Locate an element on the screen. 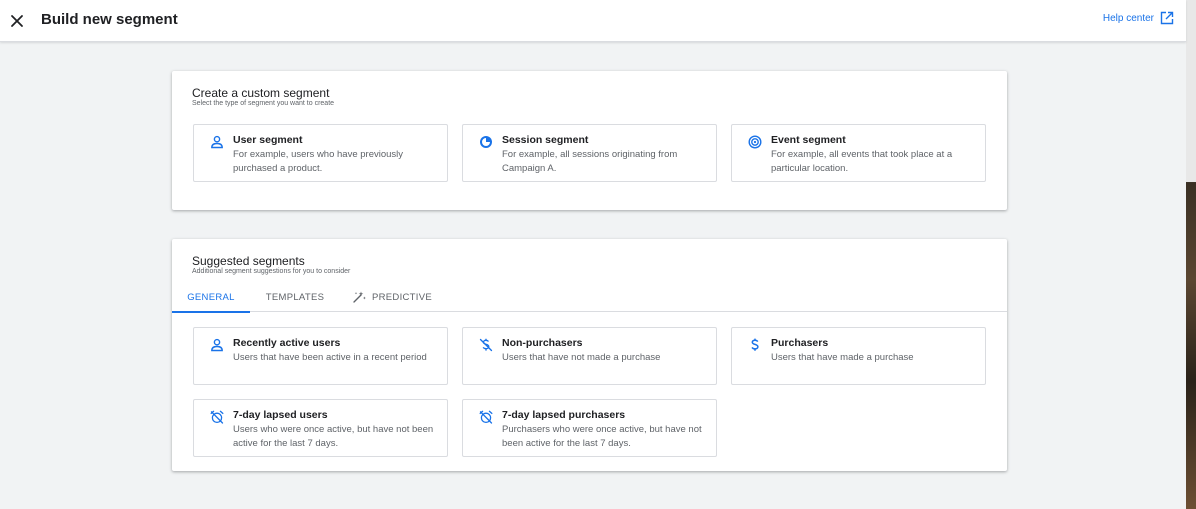 The height and width of the screenshot is (509, 1196). segment-tabs: GENERAL TEMPLATES PREDICTIVE is located at coordinates (589, 297).